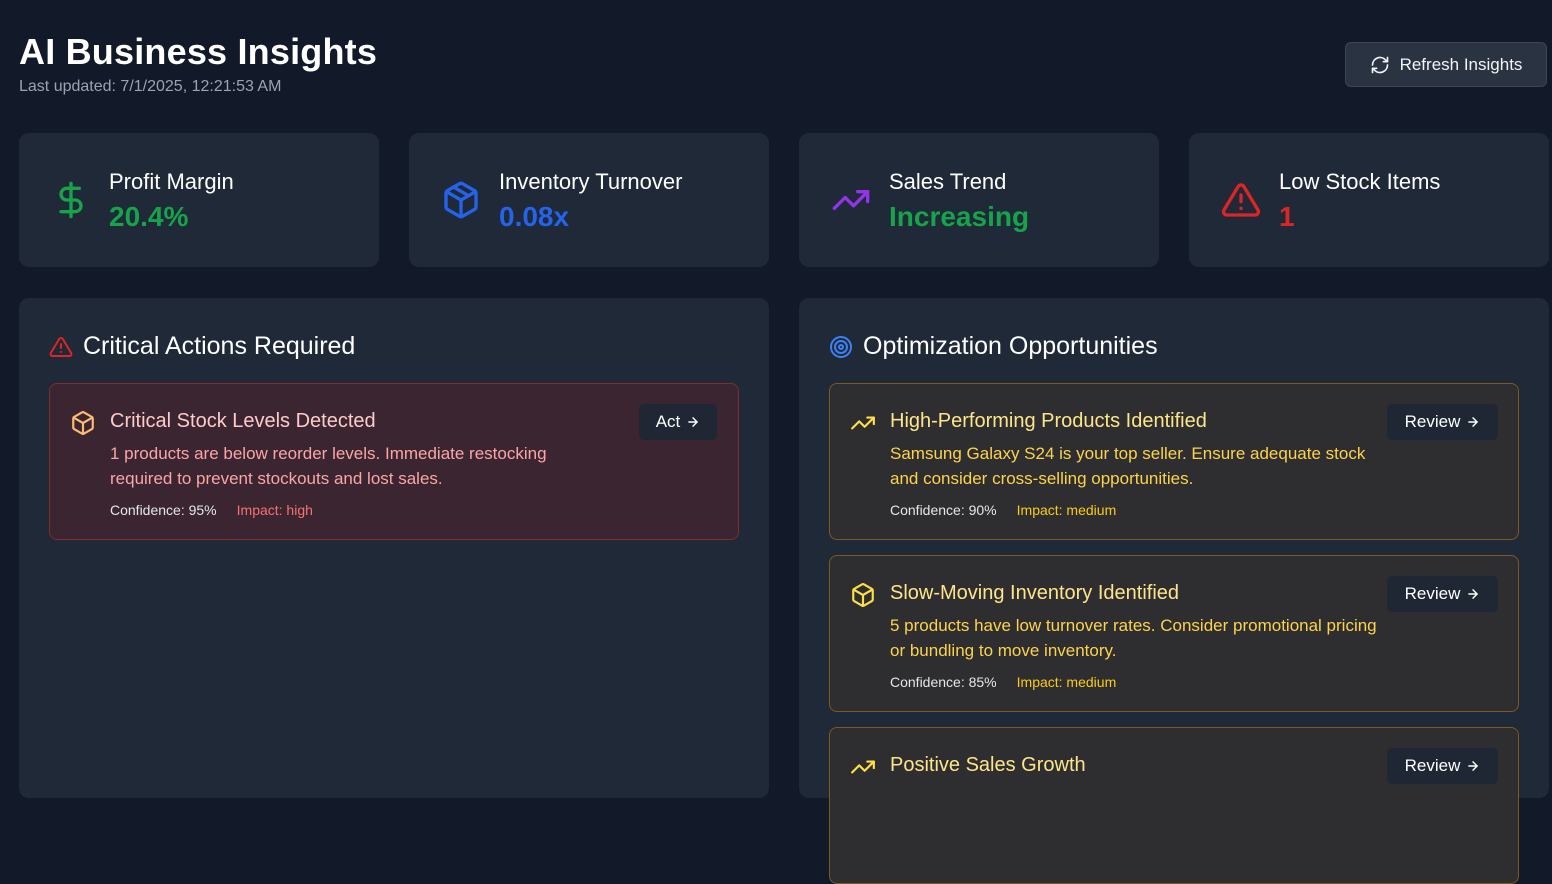 This screenshot has width=1552, height=884. What do you see at coordinates (243, 421) in the screenshot?
I see `insight-title: Critical Stock Levels Detected` at bounding box center [243, 421].